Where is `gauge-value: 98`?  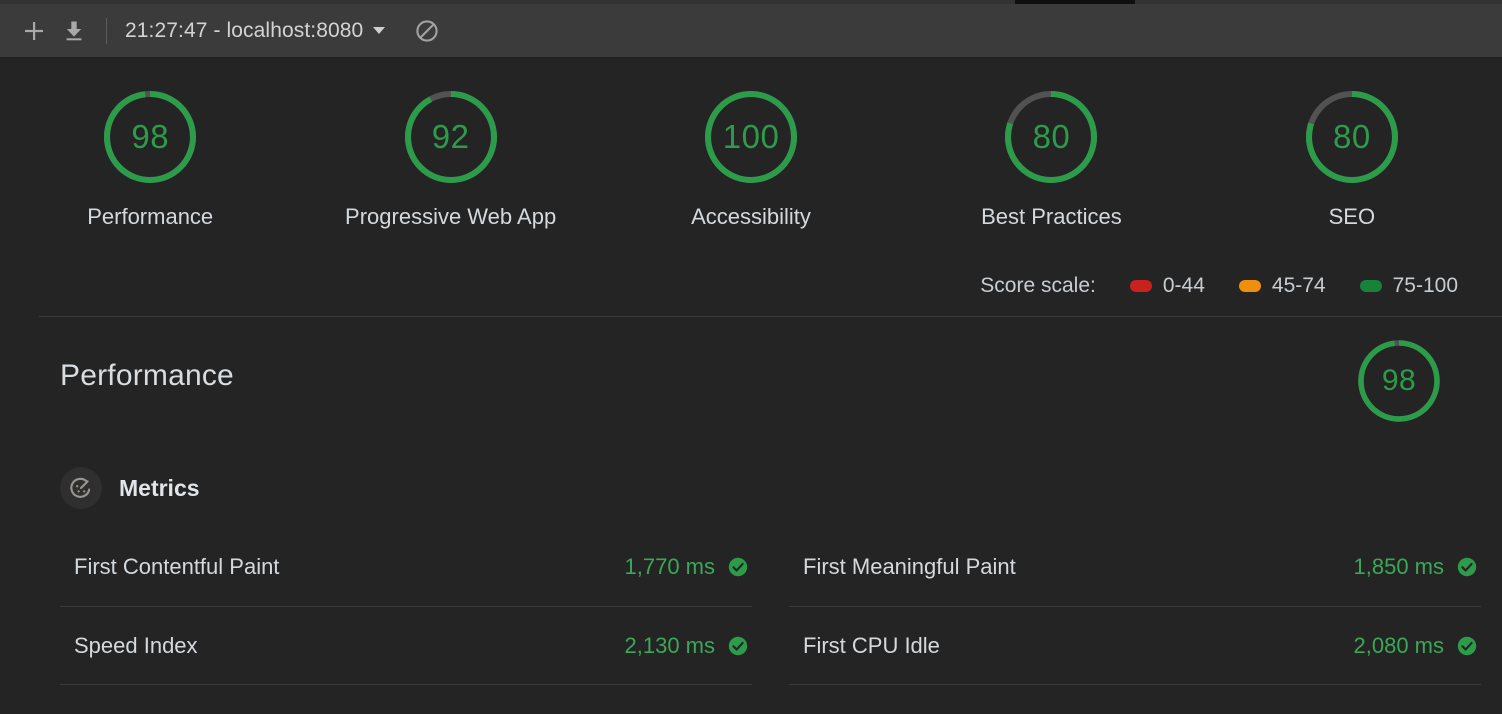 gauge-value: 98 is located at coordinates (150, 136).